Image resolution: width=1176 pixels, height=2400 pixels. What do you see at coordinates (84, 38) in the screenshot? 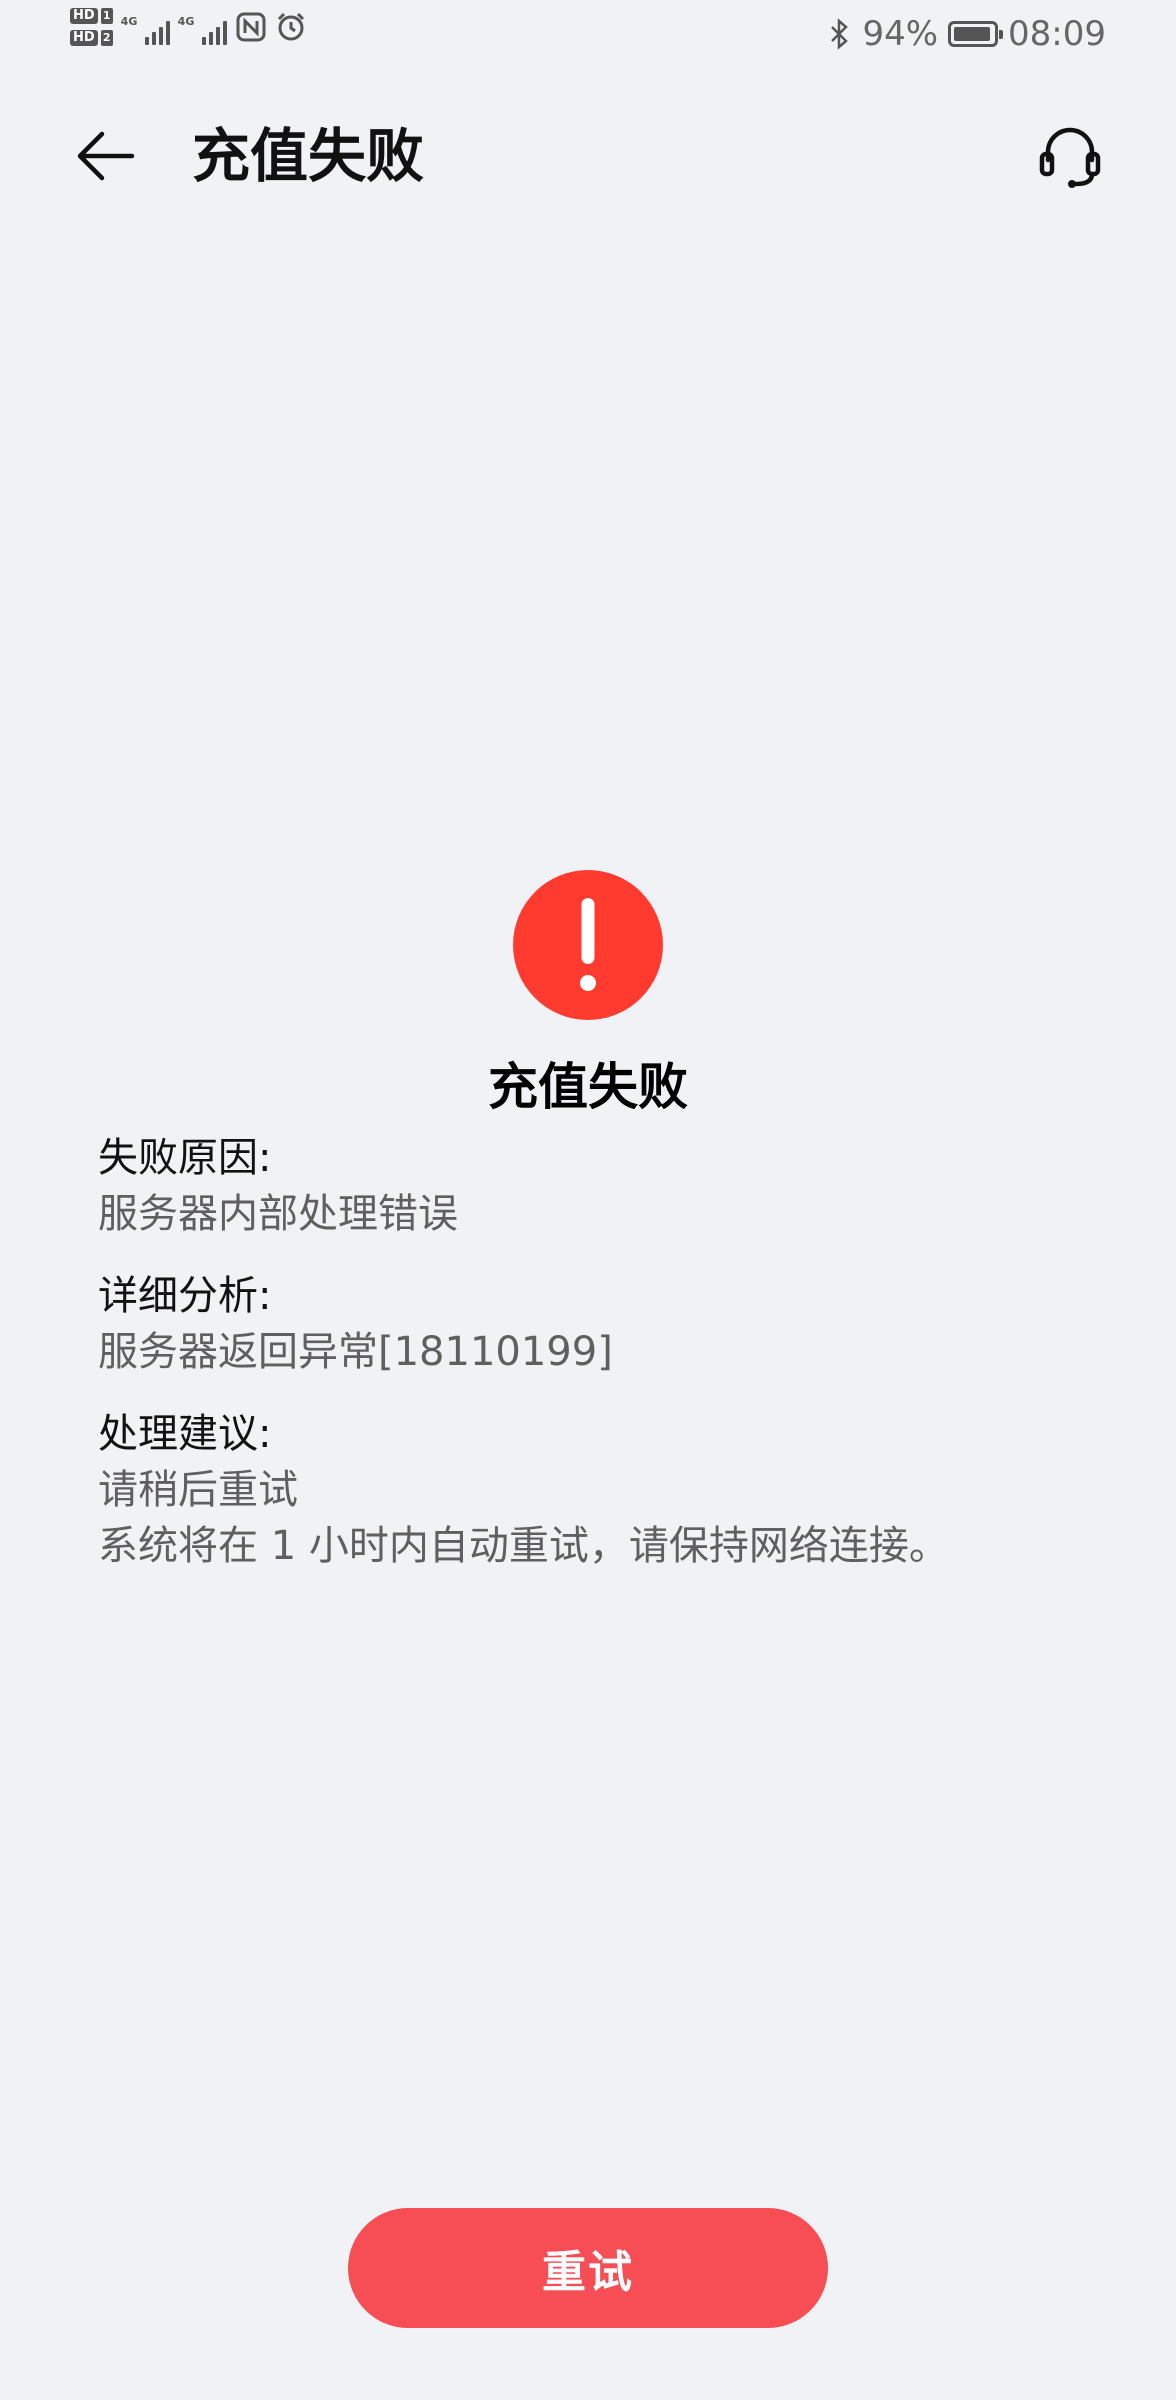
I see `hd-badge-2: HD` at bounding box center [84, 38].